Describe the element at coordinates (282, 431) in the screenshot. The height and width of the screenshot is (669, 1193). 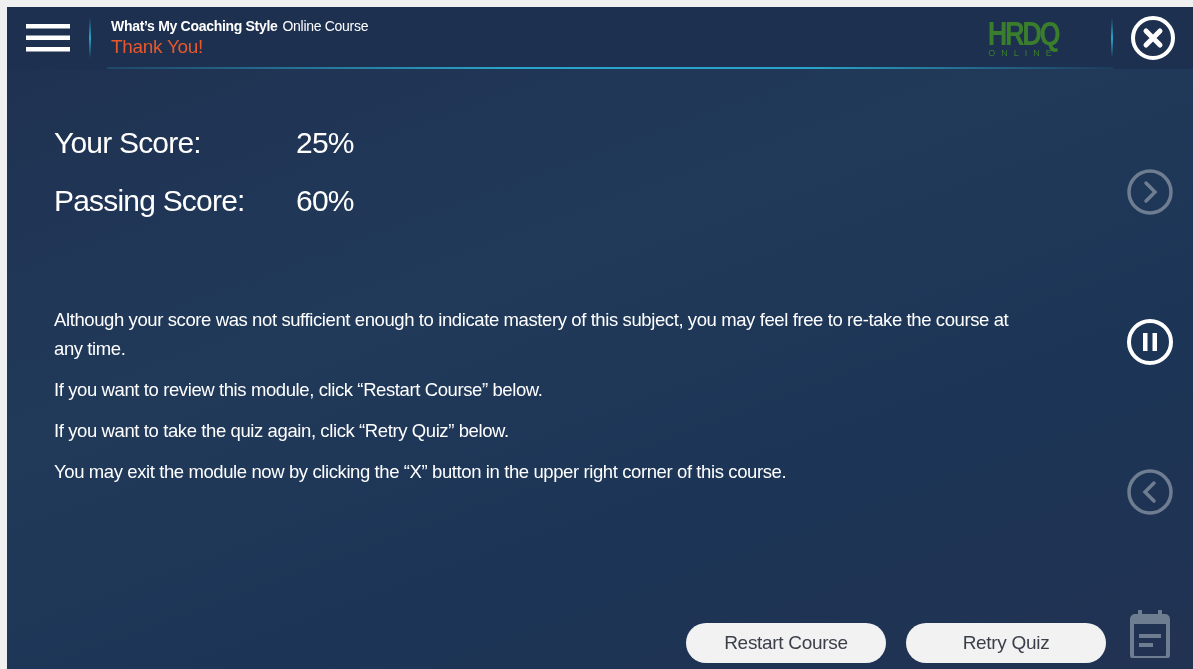
I see `message-text: If you want to take the quiz again, click “Retry Quiz” below.` at that location.